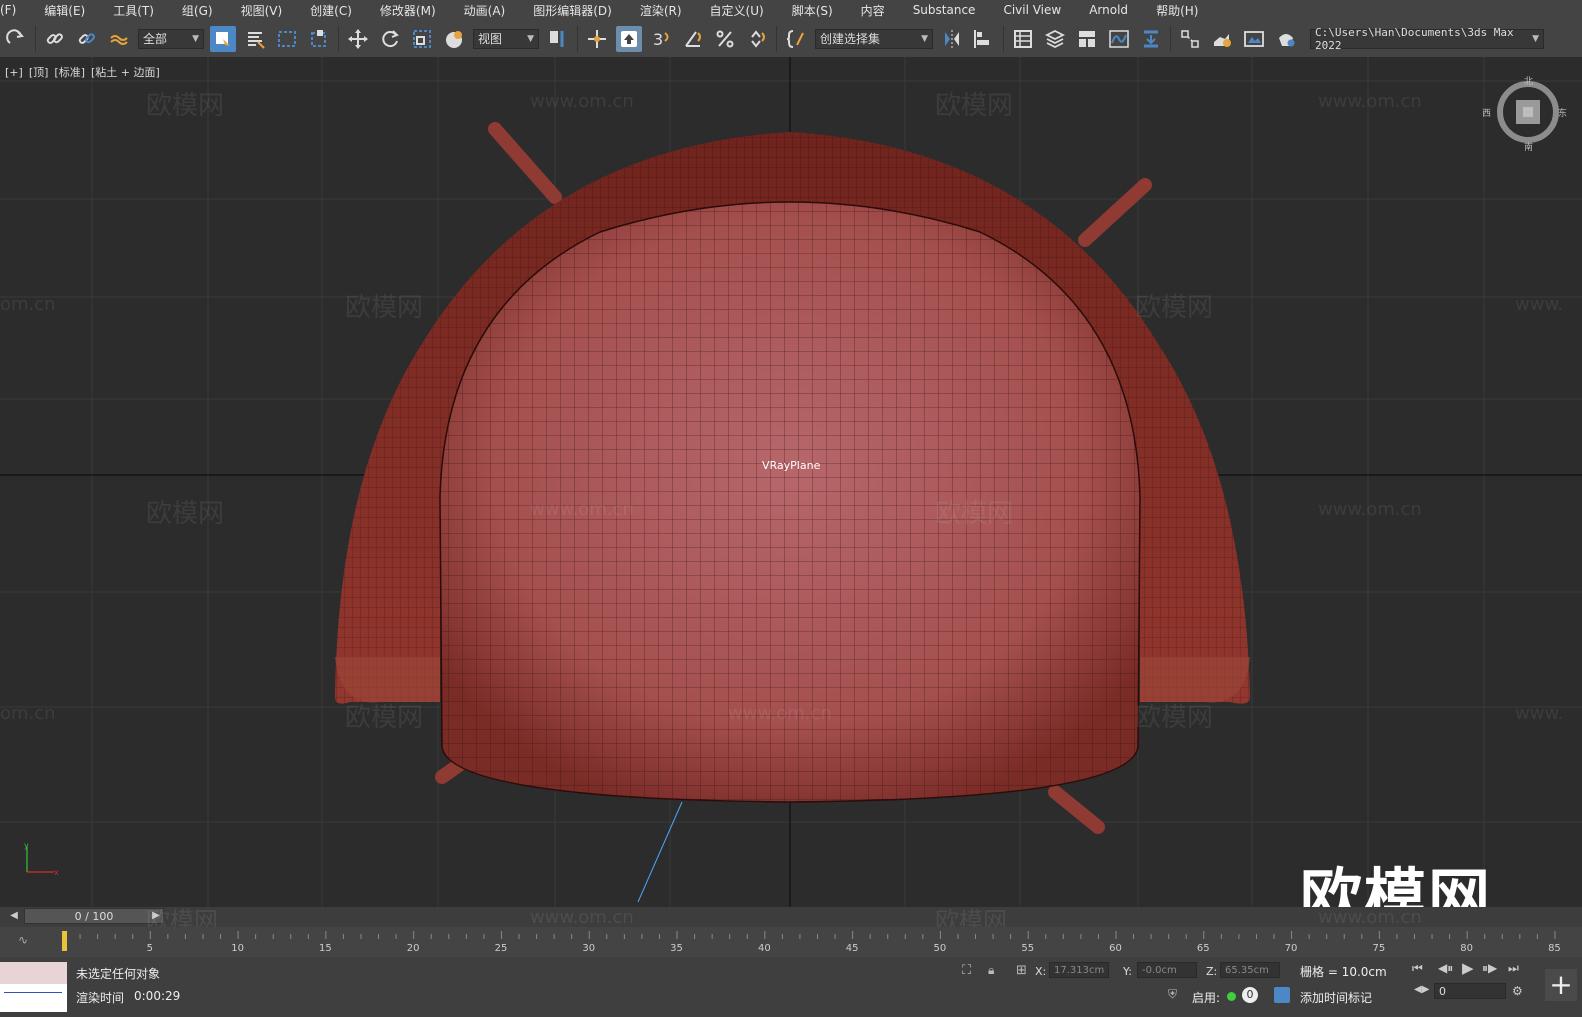 The width and height of the screenshot is (1582, 1017). I want to click on add-viewport-icon: +, so click(1561, 985).